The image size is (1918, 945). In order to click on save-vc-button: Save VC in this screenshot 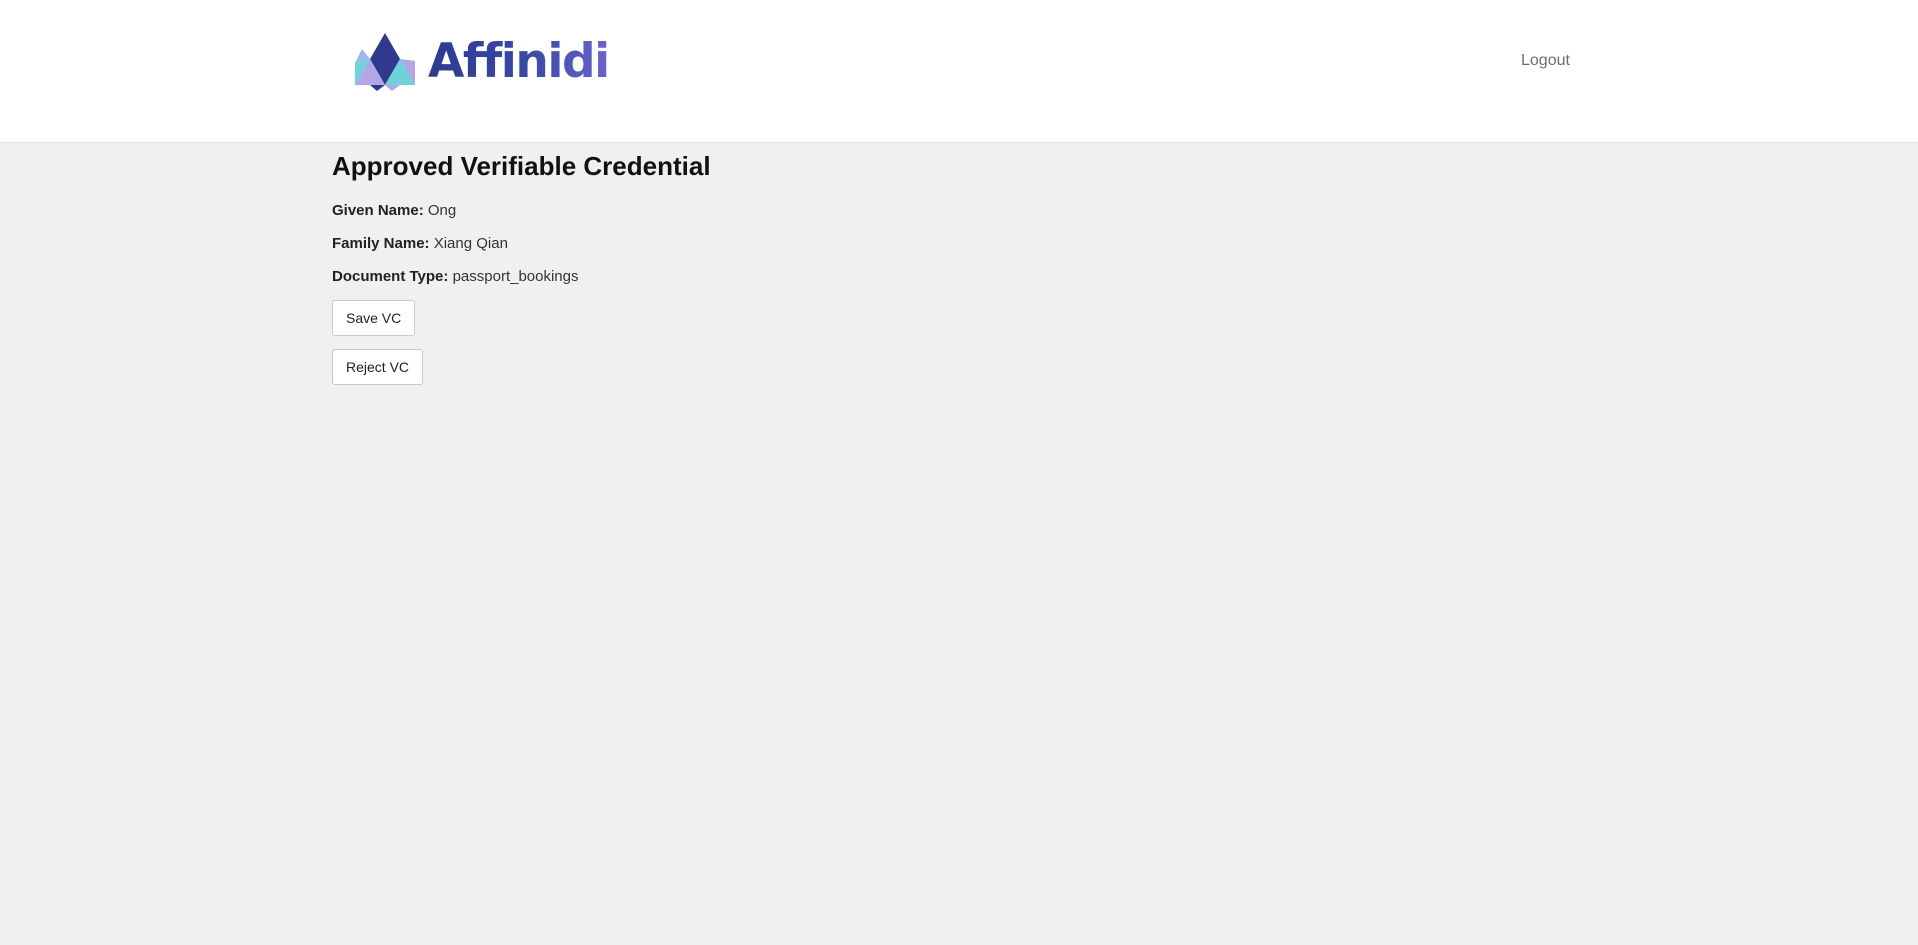, I will do `click(374, 318)`.